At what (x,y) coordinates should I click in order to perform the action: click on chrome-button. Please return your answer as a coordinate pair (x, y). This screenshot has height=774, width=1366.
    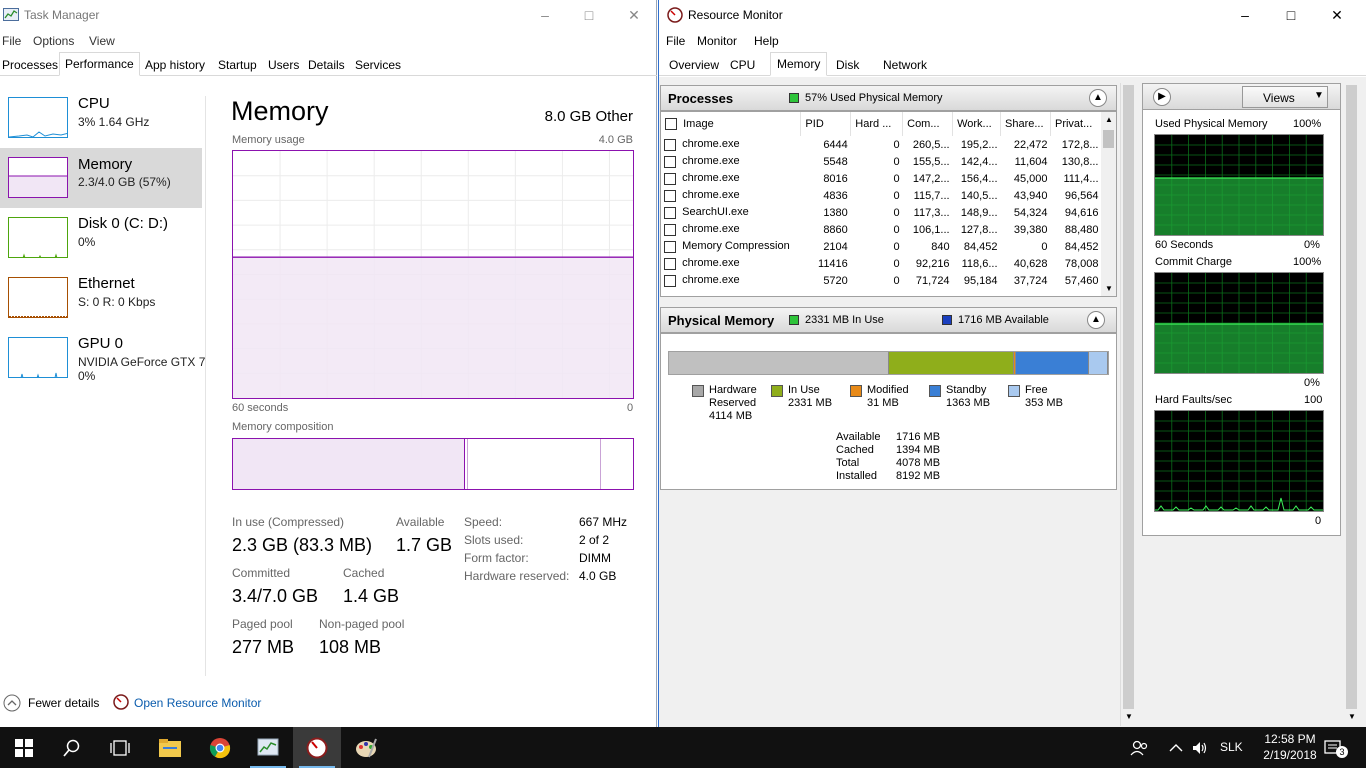
    Looking at the image, I should click on (220, 747).